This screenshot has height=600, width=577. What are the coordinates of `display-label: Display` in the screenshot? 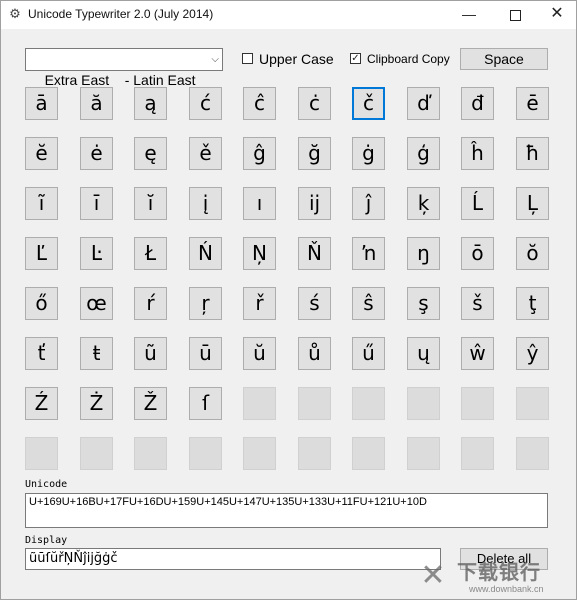 It's located at (46, 540).